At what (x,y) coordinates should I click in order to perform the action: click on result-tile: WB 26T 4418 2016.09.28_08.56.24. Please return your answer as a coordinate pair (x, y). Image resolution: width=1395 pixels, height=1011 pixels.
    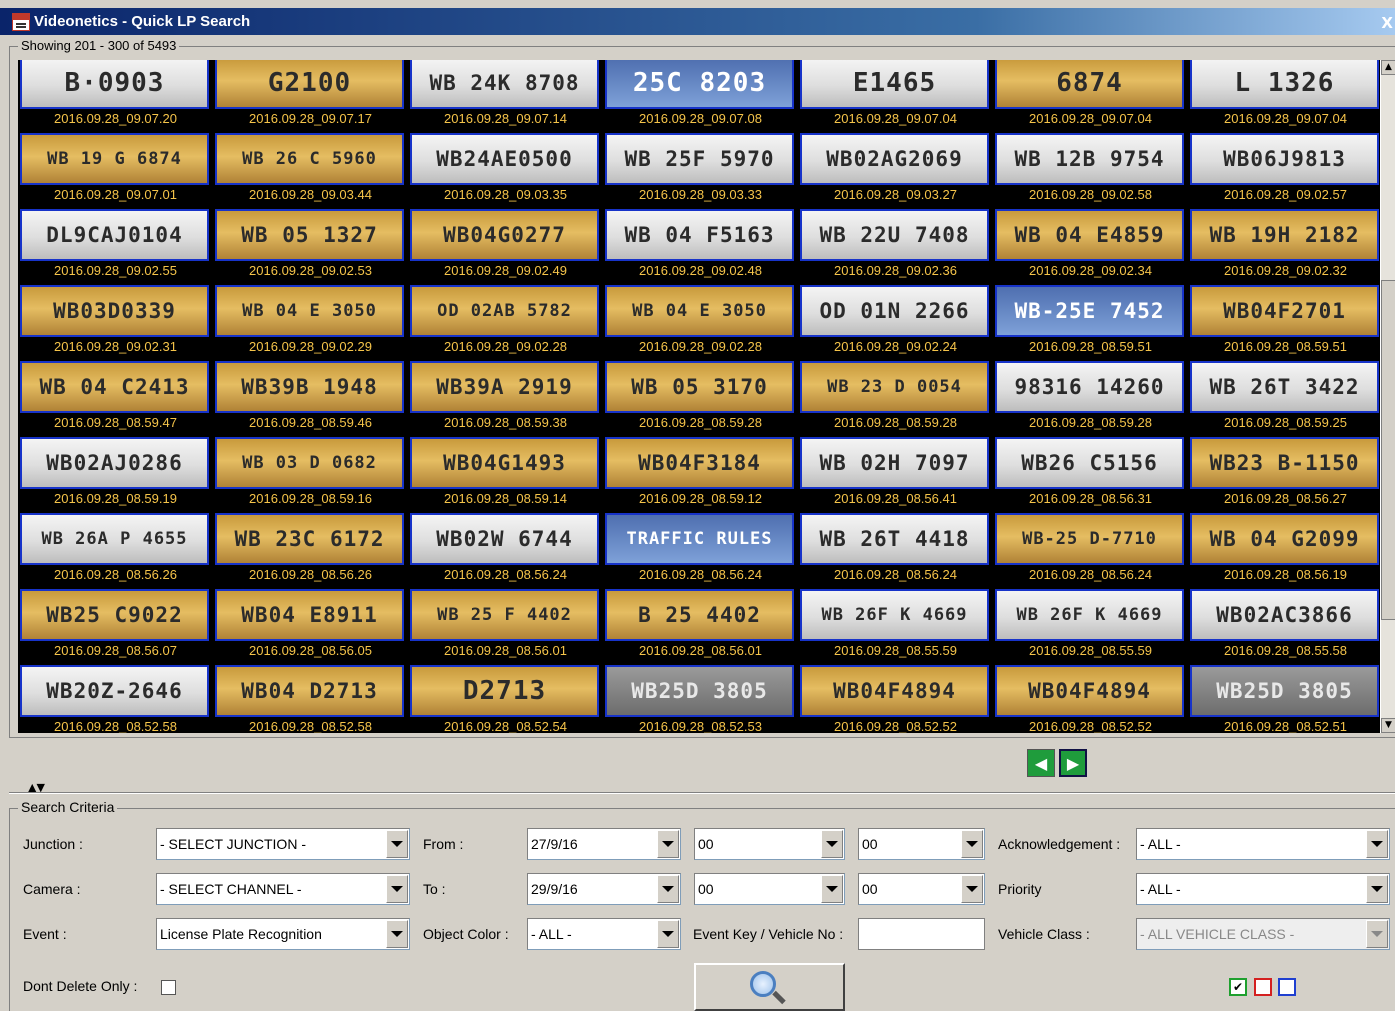
    Looking at the image, I should click on (895, 549).